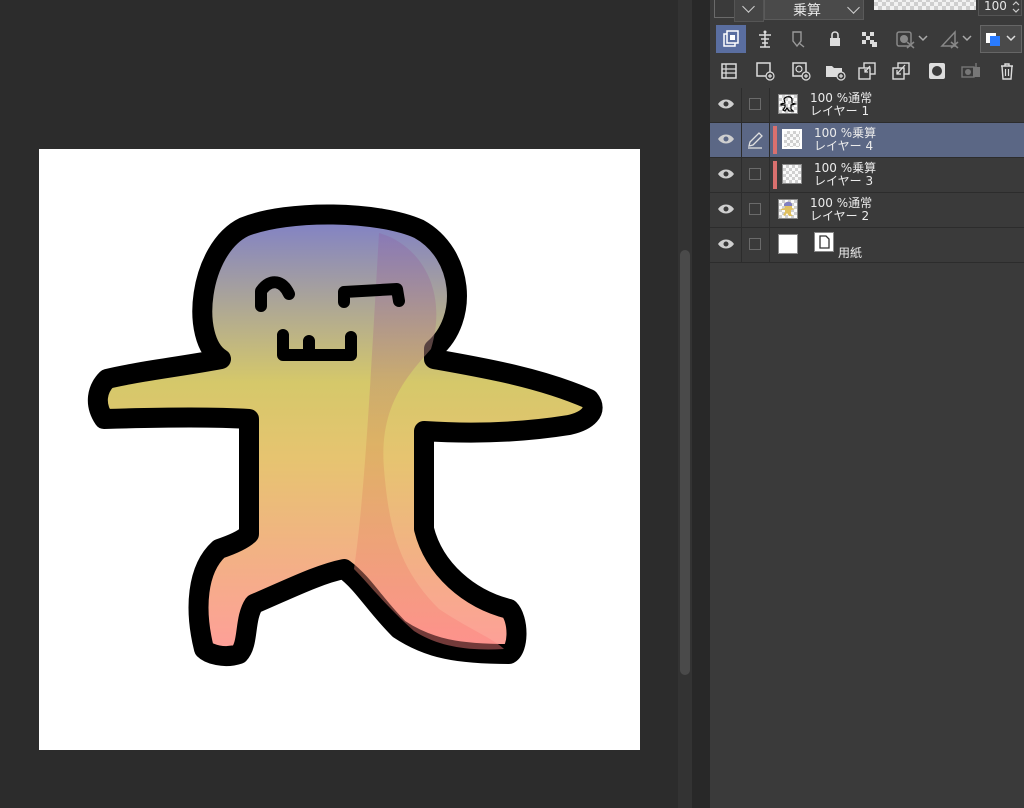  Describe the element at coordinates (765, 39) in the screenshot. I see `reference-layer-icon` at that location.